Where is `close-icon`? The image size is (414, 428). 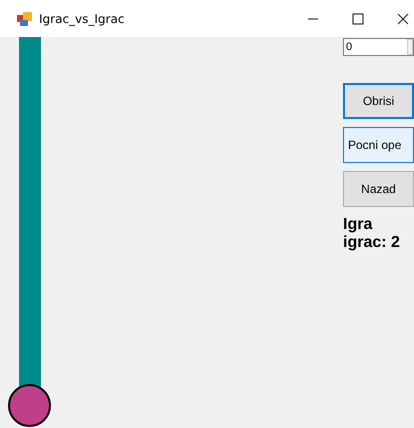 close-icon is located at coordinates (403, 18).